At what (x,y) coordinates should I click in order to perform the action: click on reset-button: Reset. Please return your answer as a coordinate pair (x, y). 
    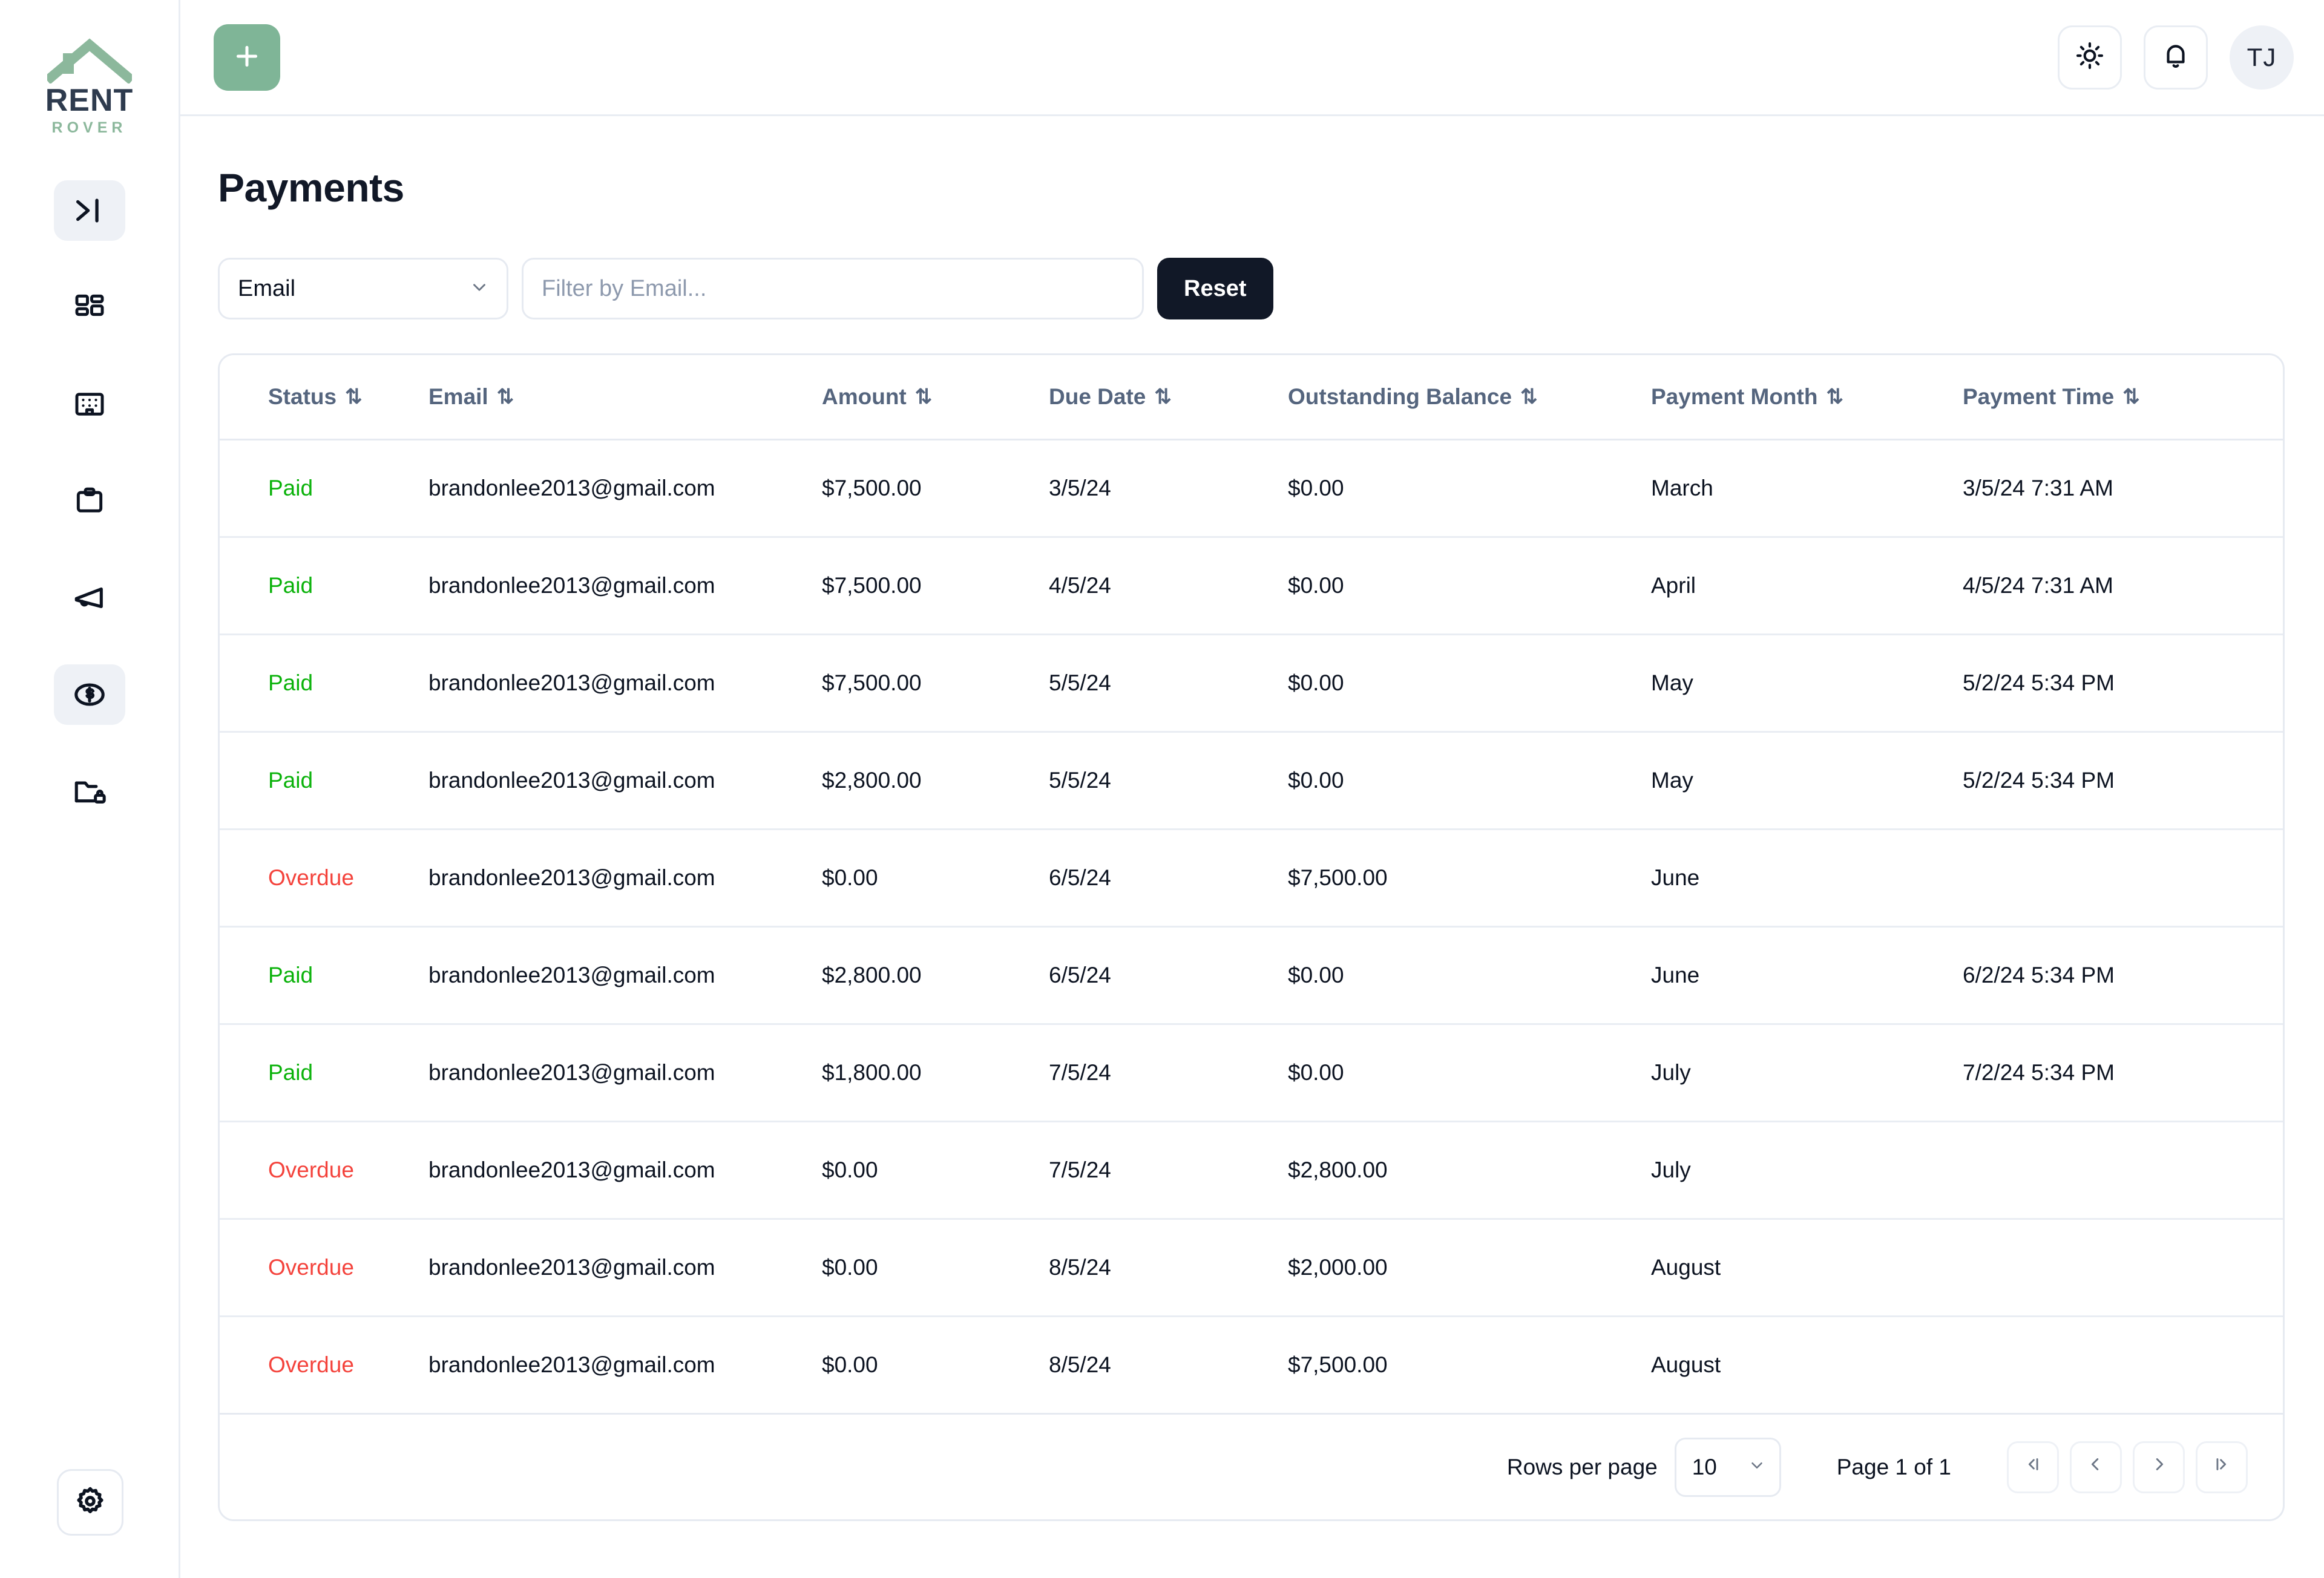
    Looking at the image, I should click on (1215, 288).